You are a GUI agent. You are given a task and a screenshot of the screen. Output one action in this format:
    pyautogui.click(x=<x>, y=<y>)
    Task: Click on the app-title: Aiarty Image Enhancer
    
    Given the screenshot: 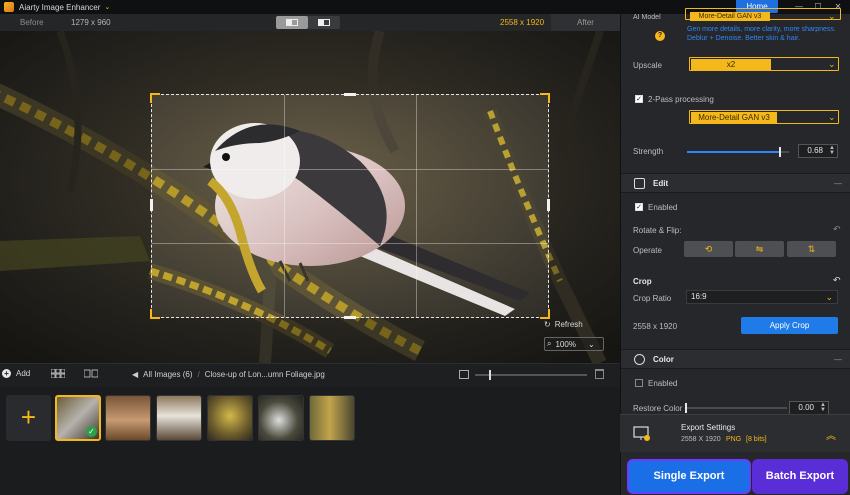 What is the action you would take?
    pyautogui.click(x=60, y=7)
    